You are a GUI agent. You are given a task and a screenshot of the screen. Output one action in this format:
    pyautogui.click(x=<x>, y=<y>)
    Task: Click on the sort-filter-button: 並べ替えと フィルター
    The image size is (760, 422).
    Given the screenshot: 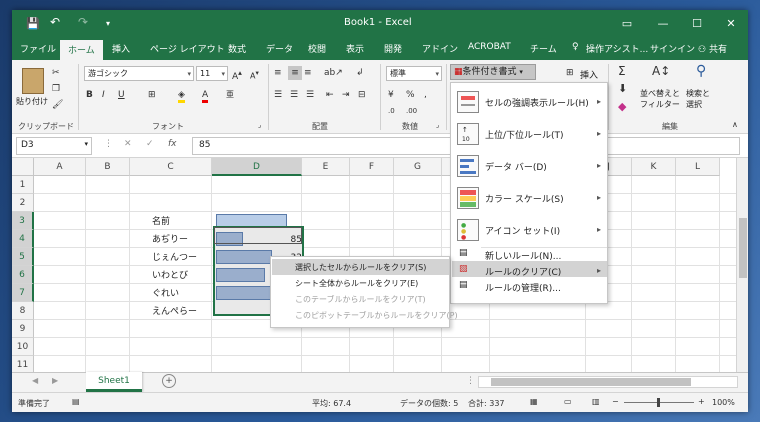 What is the action you would take?
    pyautogui.click(x=660, y=99)
    